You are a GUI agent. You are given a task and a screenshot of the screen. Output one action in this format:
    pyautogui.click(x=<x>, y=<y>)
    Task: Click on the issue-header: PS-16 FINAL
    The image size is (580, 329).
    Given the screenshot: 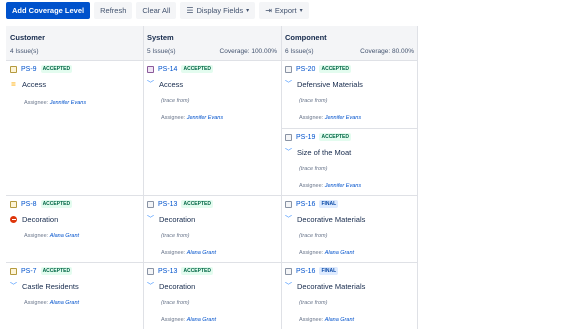 What is the action you would take?
    pyautogui.click(x=312, y=271)
    